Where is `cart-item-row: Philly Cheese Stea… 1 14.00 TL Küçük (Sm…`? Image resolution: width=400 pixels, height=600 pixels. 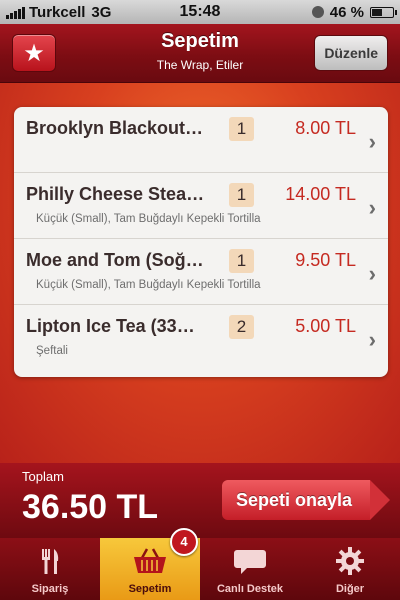 cart-item-row: Philly Cheese Stea… 1 14.00 TL Küçük (Sm… is located at coordinates (201, 206).